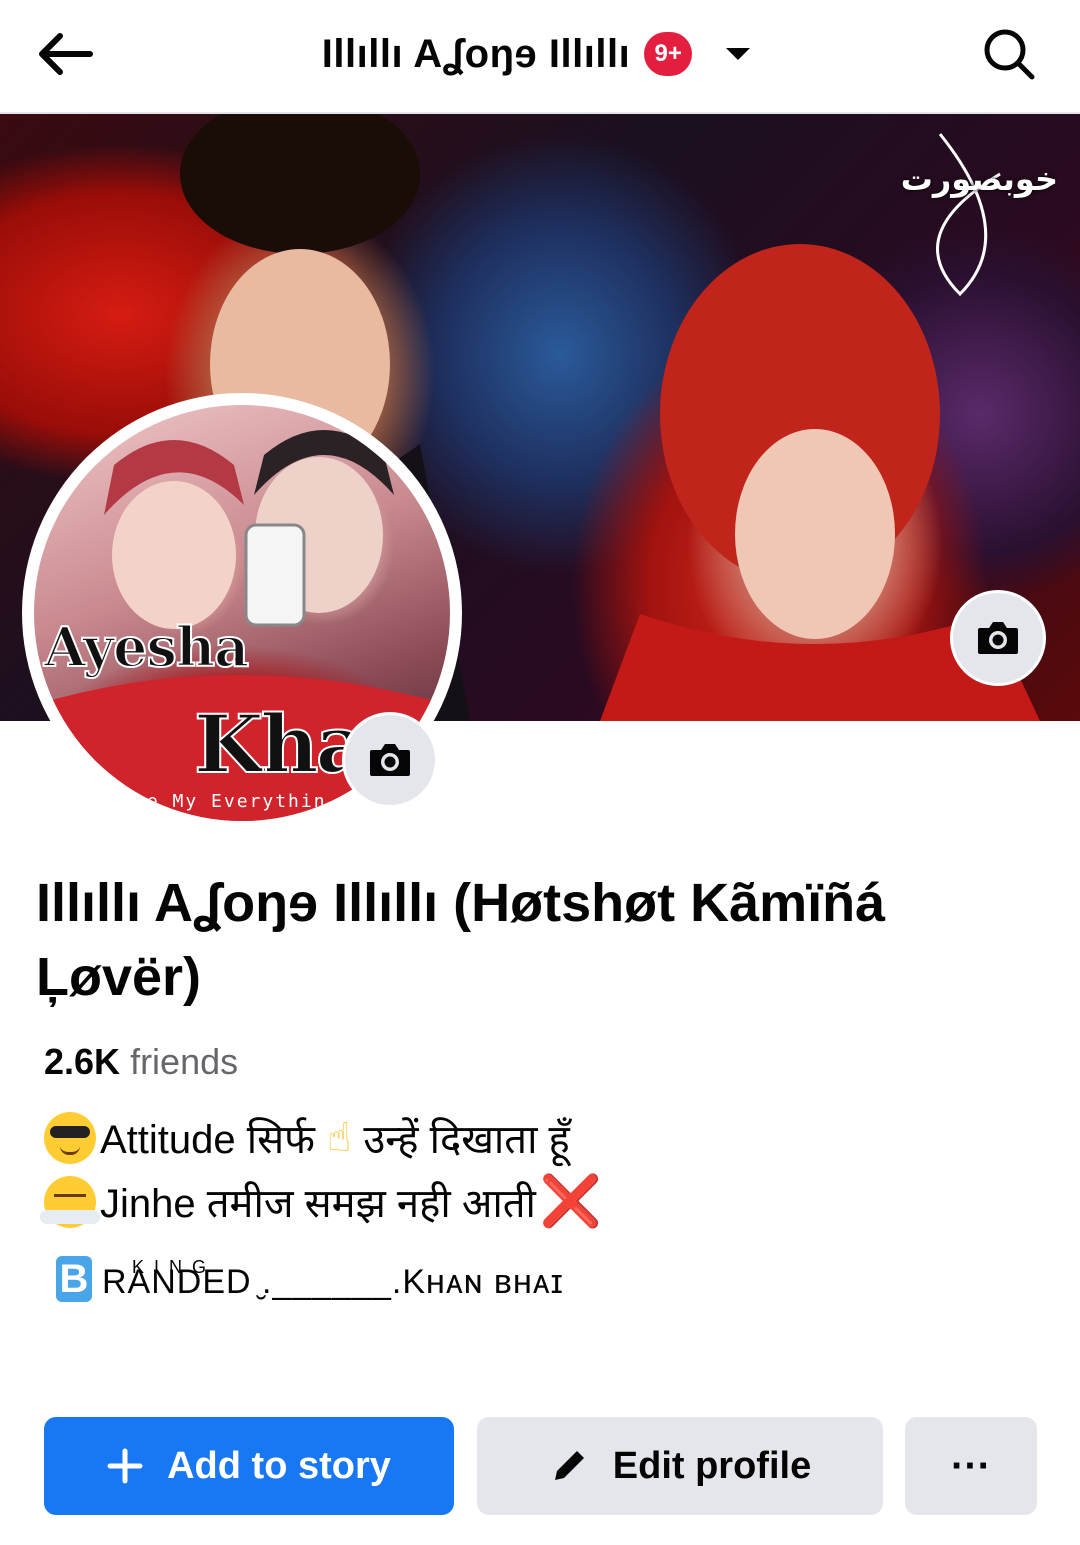 Image resolution: width=1080 pixels, height=1545 pixels. What do you see at coordinates (333, 1279) in the screenshot?
I see `brand-text-wrap: KING RANDED ̮.______.Kʜᴀɴ ʙʜᴀɪ` at bounding box center [333, 1279].